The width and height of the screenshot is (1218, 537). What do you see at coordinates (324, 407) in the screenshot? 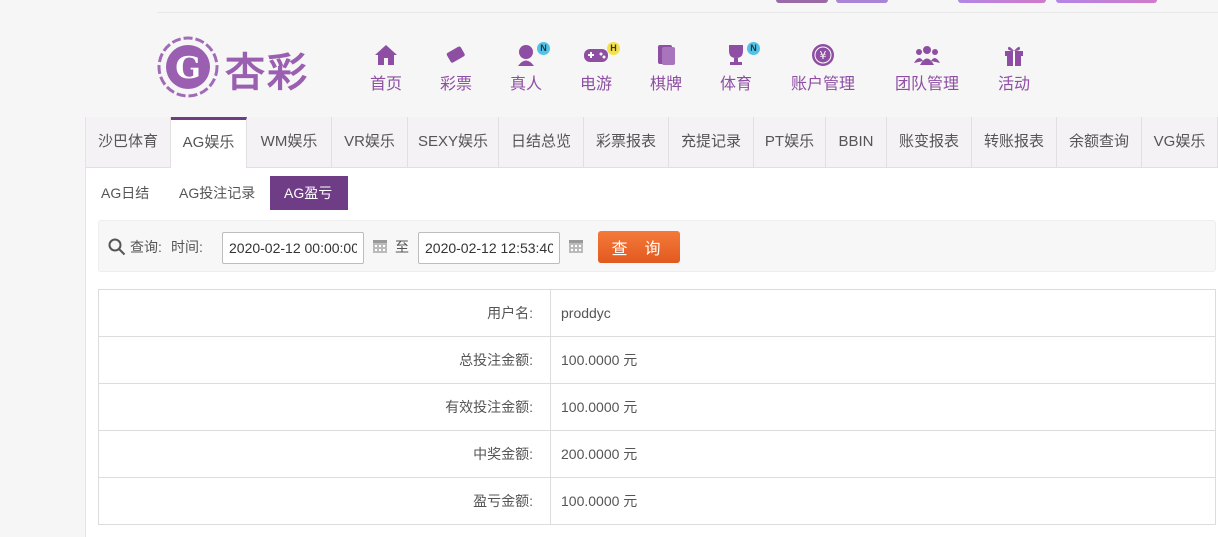
I see `valid-bet-label: 有效投注金额:` at bounding box center [324, 407].